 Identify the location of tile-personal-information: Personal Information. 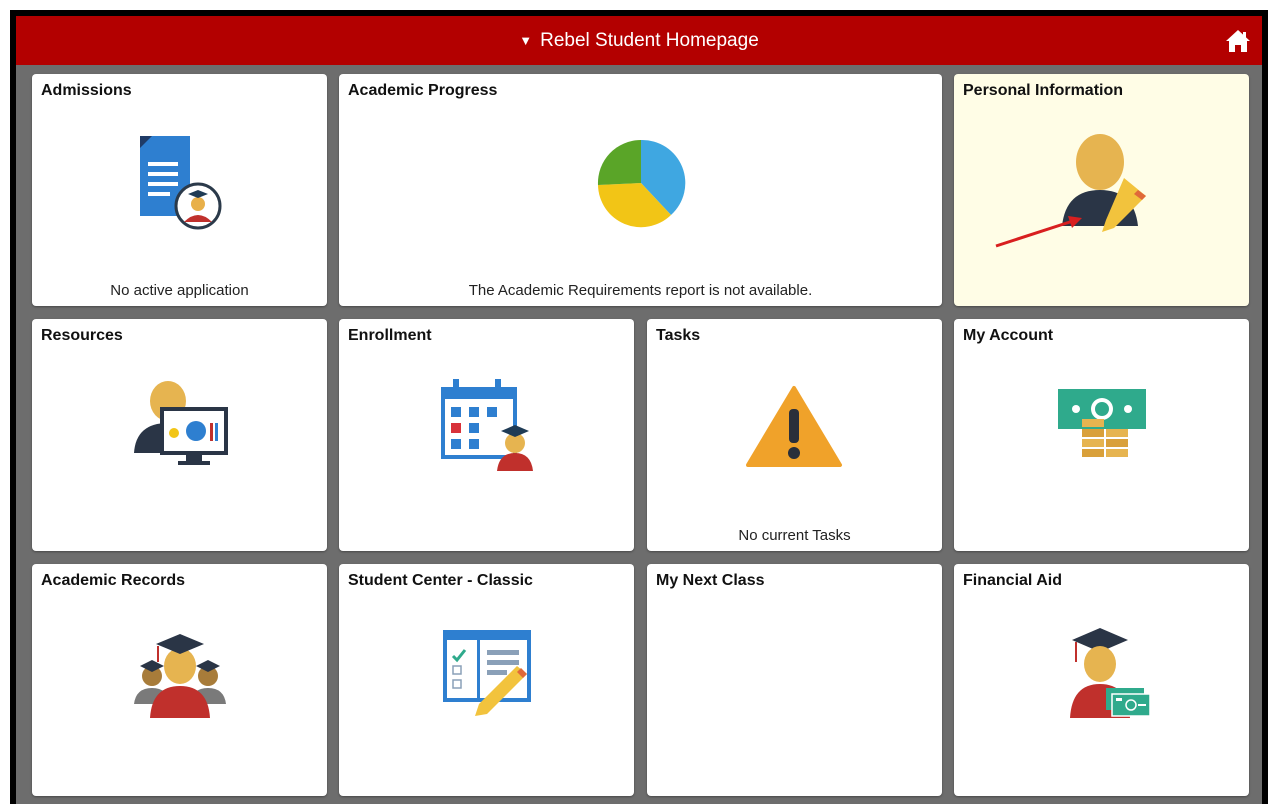
(1101, 190).